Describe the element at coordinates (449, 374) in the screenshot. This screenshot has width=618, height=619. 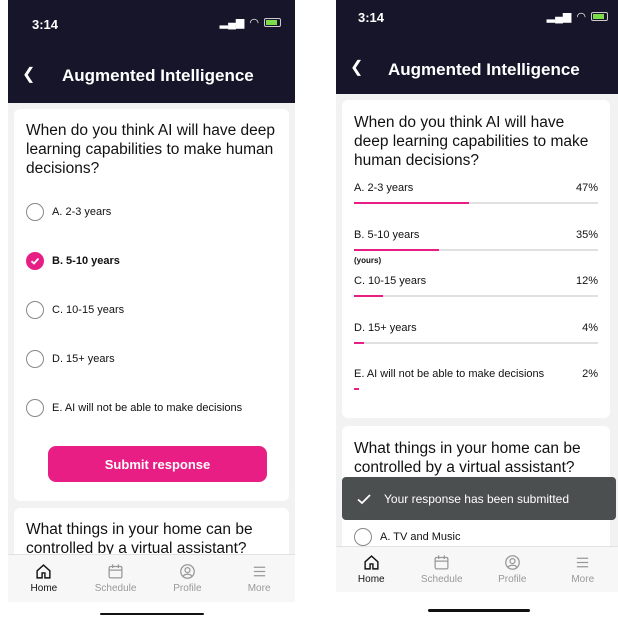
I see `result-label: E. AI will not be able to make decisions` at that location.